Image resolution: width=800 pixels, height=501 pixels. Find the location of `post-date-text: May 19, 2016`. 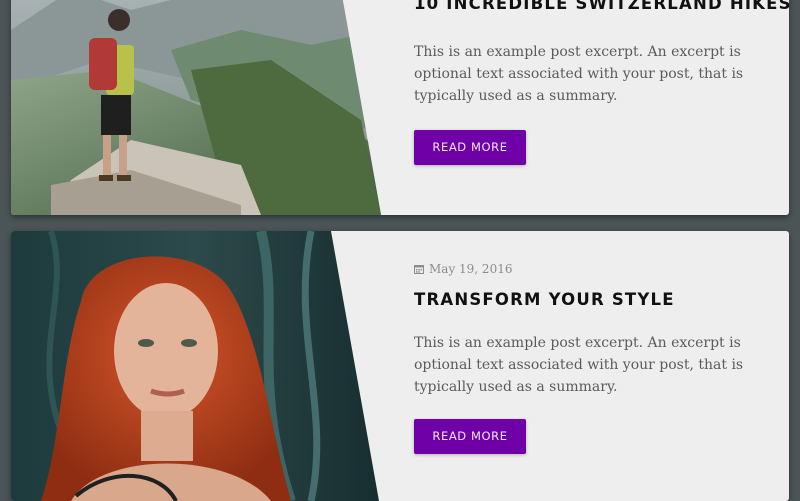

post-date-text: May 19, 2016 is located at coordinates (471, 269).